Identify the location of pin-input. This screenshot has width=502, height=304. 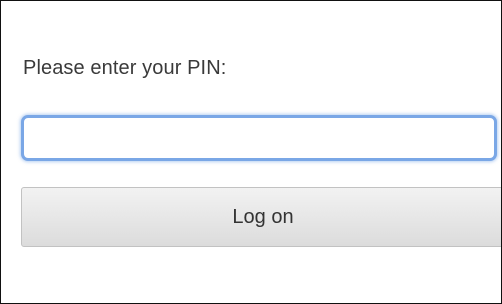
(259, 138).